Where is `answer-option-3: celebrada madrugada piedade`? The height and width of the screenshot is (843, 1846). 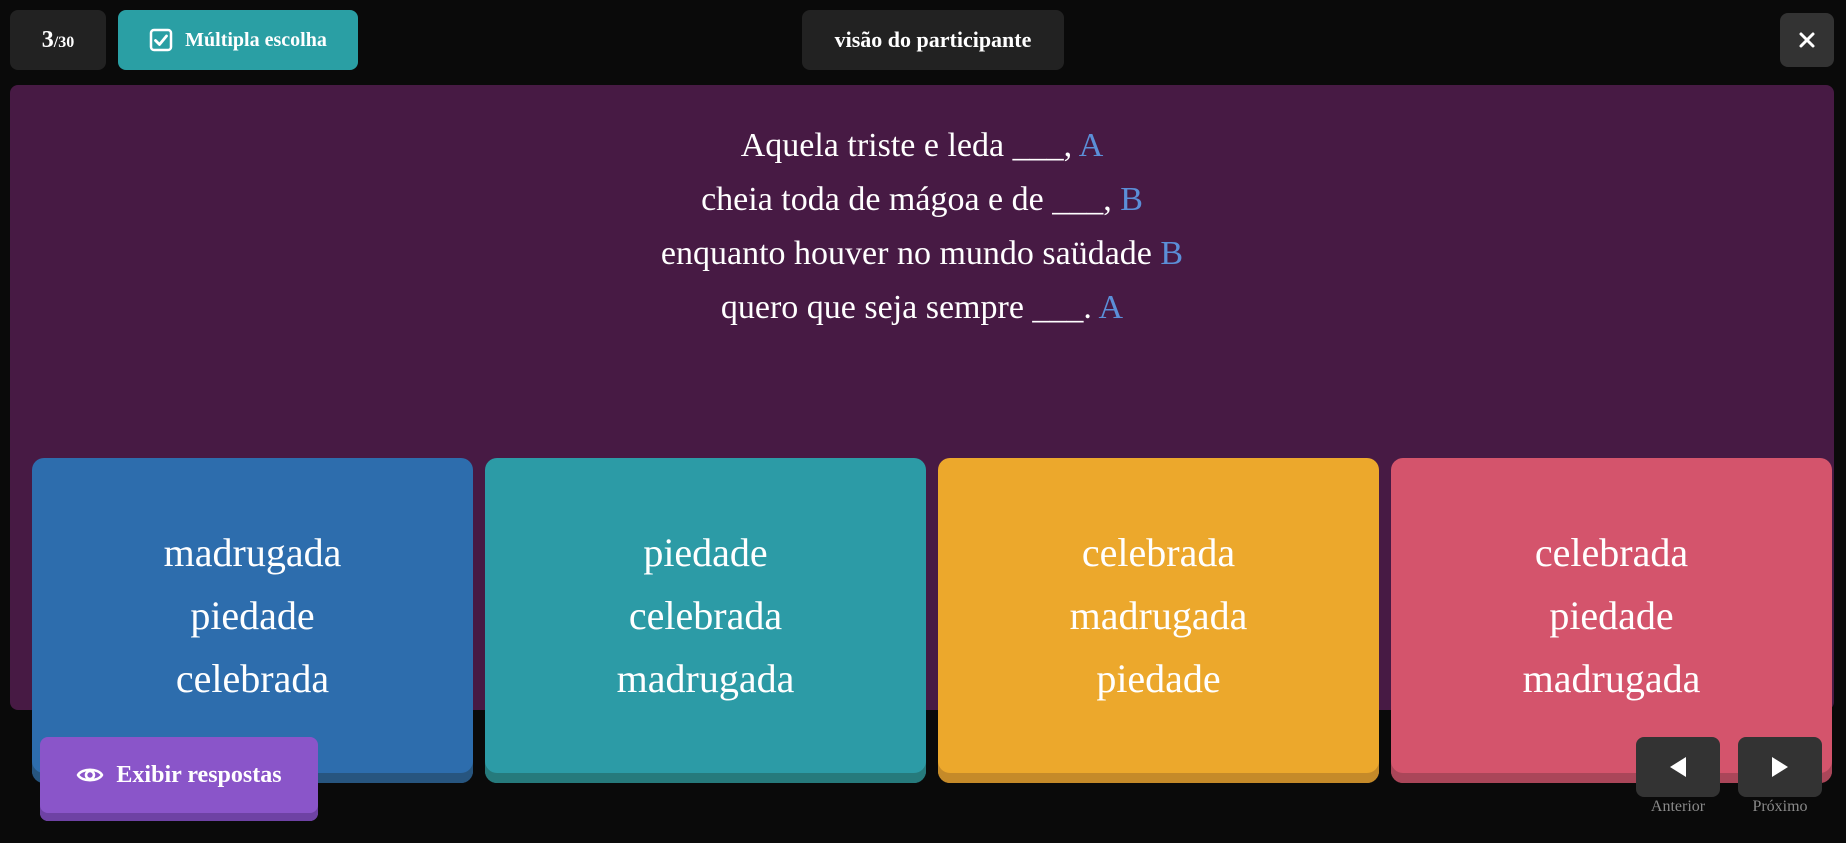
answer-option-3: celebrada madrugada piedade is located at coordinates (1158, 620).